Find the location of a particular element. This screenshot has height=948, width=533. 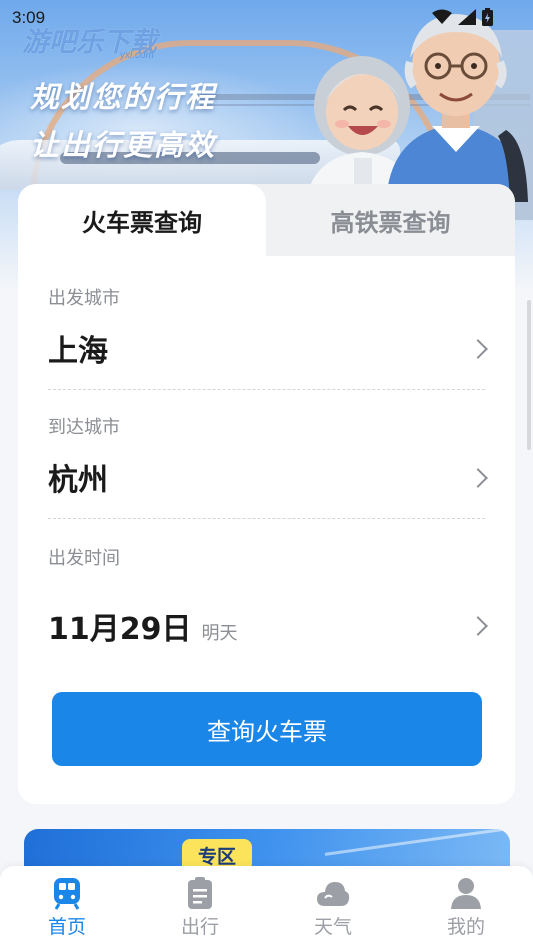

person-icon is located at coordinates (466, 893).